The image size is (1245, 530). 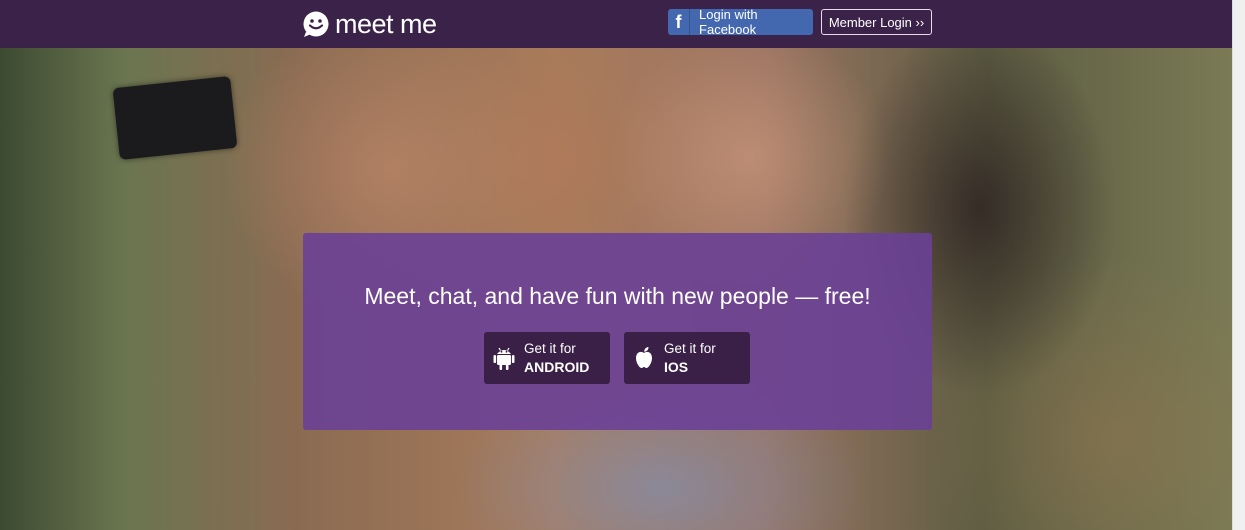 I want to click on login-with-facebook-button: f Login with Facebook, so click(x=740, y=22).